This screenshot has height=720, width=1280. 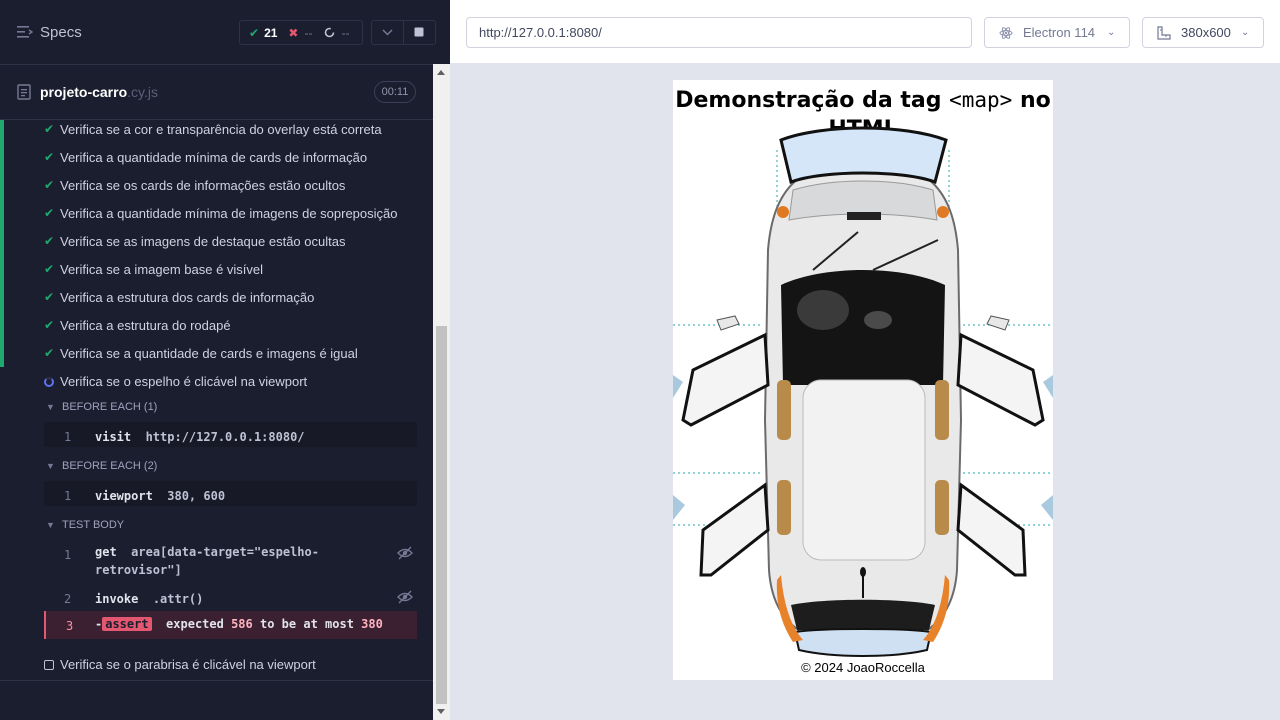 I want to click on running-spinner-icon, so click(x=49, y=382).